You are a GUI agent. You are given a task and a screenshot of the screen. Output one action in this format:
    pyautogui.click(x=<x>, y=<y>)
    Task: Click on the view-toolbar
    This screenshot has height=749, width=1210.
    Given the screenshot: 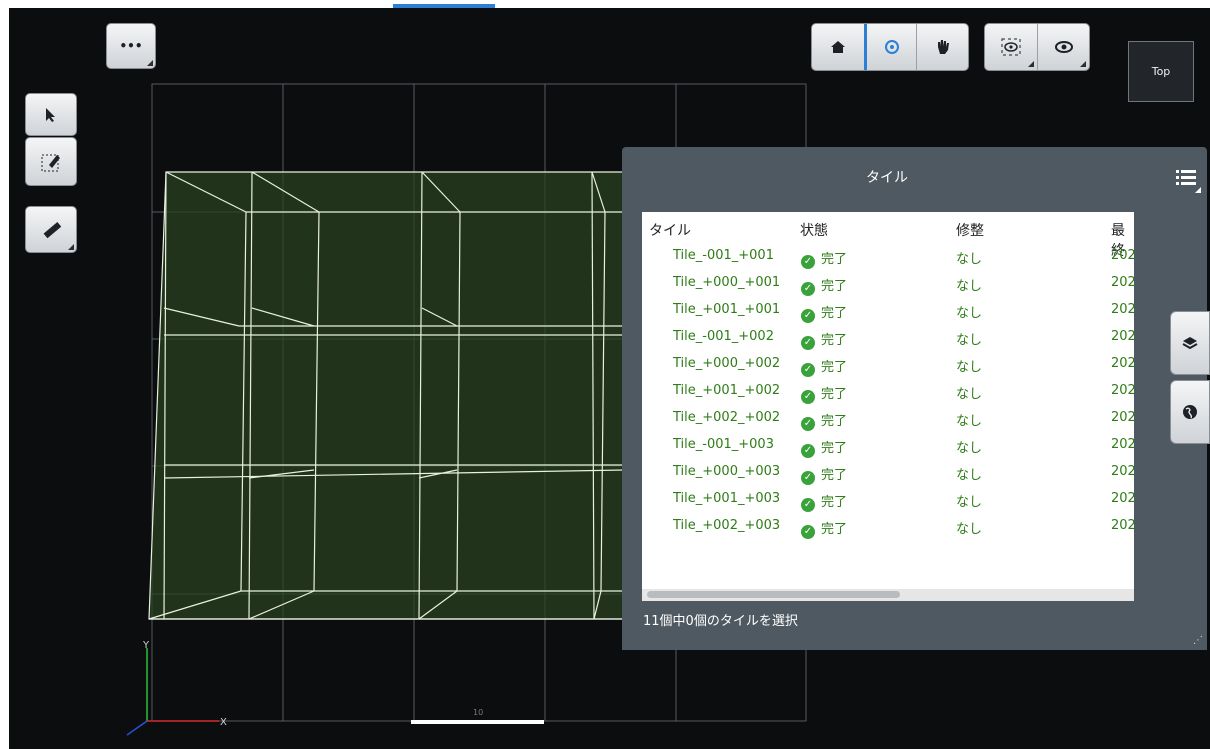 What is the action you would take?
    pyautogui.click(x=1037, y=47)
    